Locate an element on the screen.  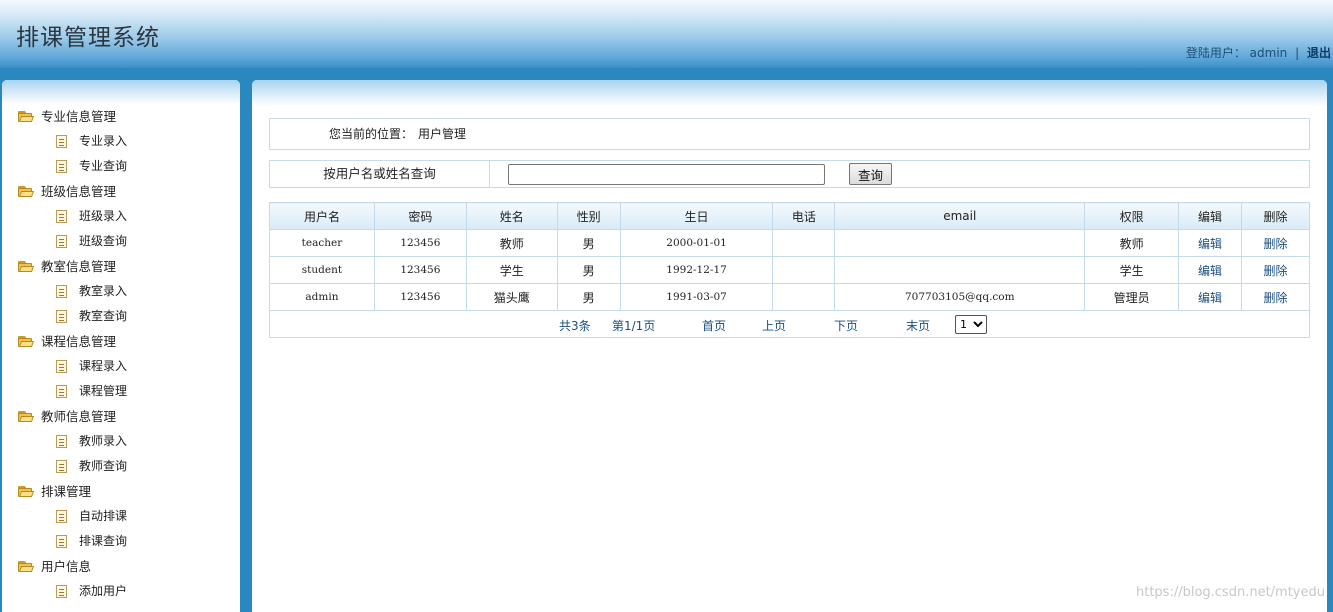
username: admin is located at coordinates (1268, 53).